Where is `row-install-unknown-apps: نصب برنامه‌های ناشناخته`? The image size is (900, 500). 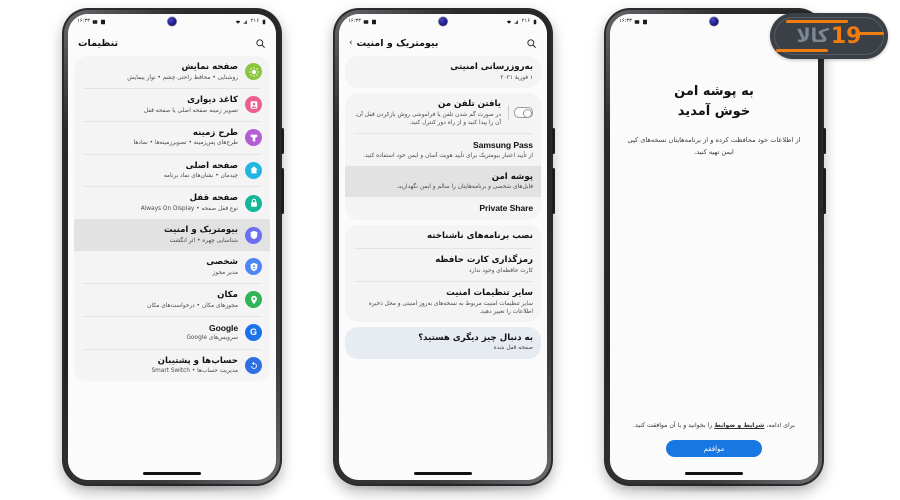 row-install-unknown-apps: نصب برنامه‌های ناشناخته is located at coordinates (443, 236).